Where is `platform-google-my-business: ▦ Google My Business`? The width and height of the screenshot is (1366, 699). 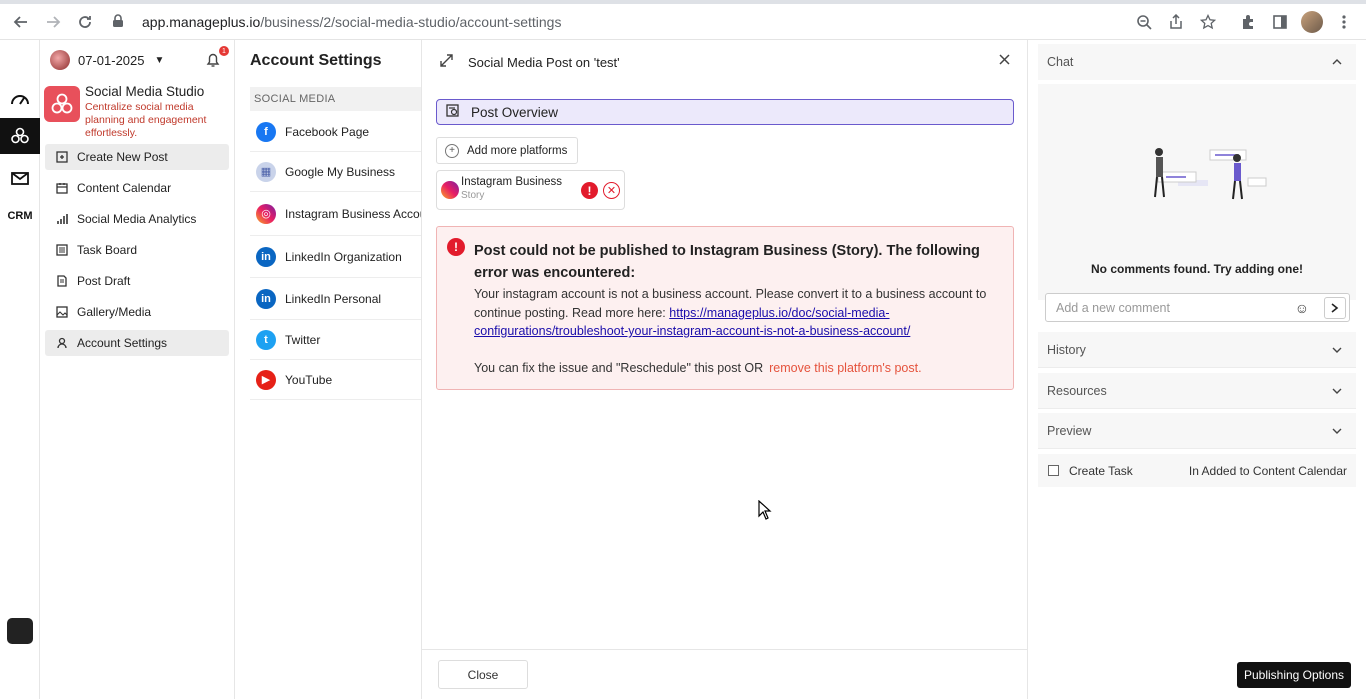
platform-google-my-business: ▦ Google My Business is located at coordinates (335, 172).